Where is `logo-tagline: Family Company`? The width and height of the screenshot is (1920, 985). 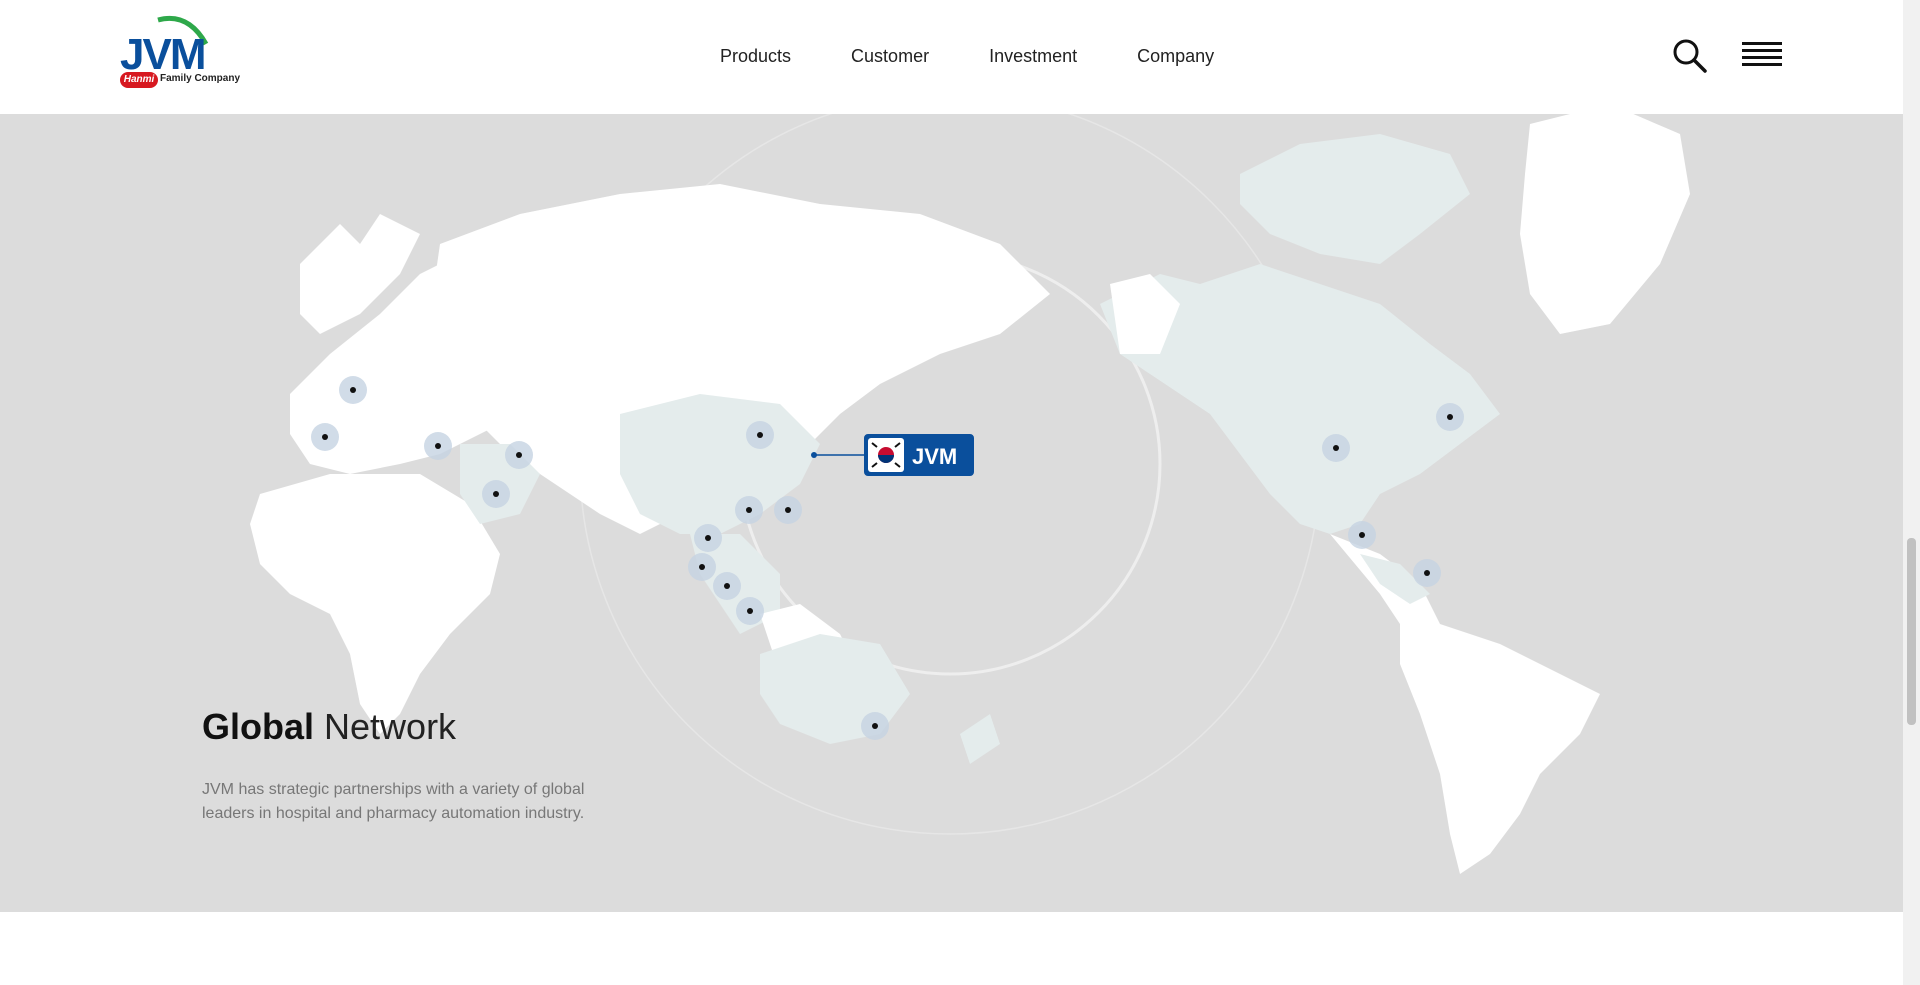
logo-tagline: Family Company is located at coordinates (200, 78).